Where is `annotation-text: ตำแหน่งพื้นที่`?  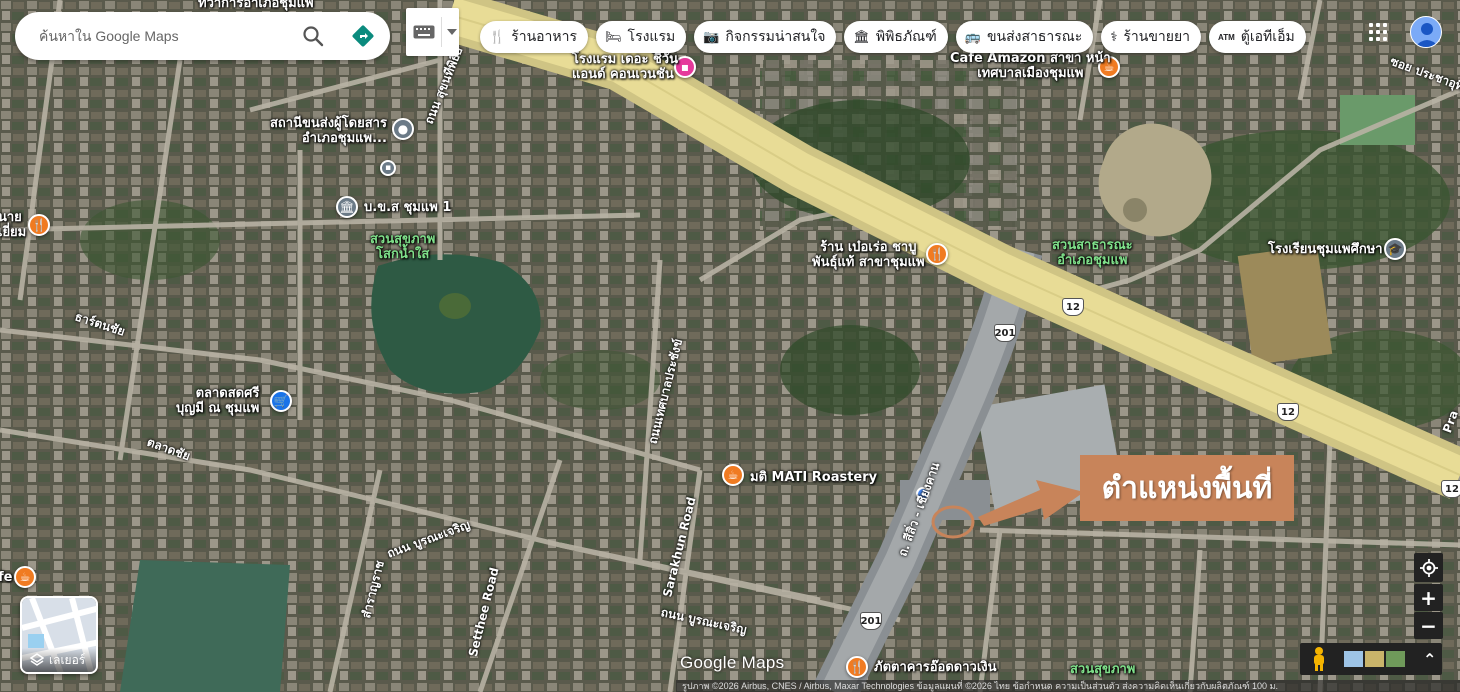 annotation-text: ตำแหน่งพื้นที่ is located at coordinates (1187, 488).